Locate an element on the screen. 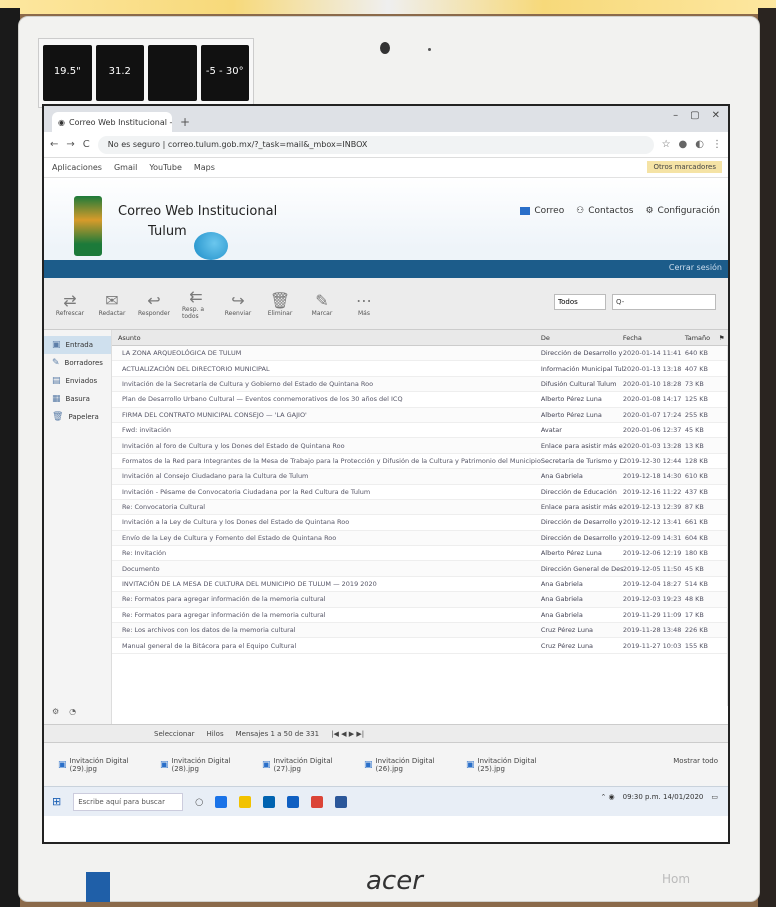 Image resolution: width=776 pixels, height=907 pixels. task-view-icon: ◯ is located at coordinates (199, 802).